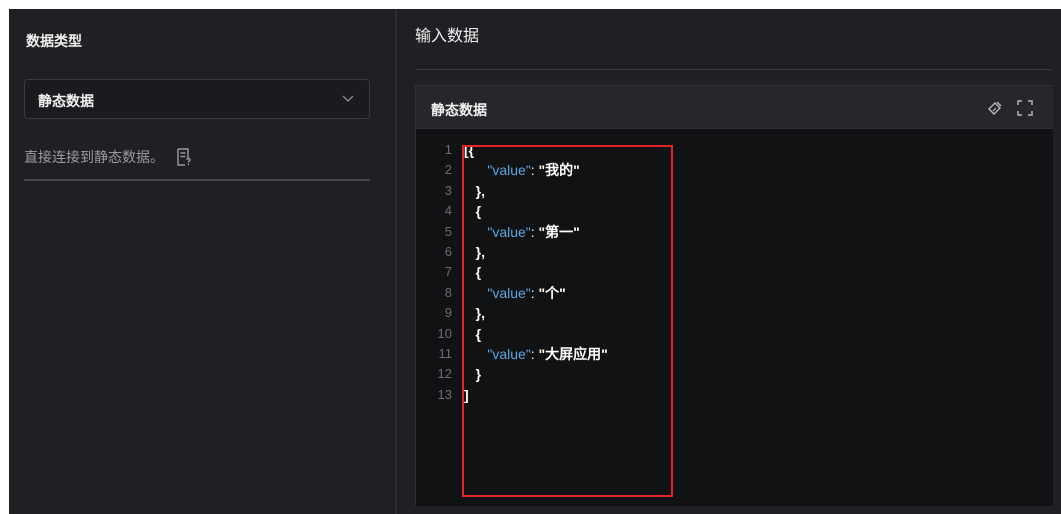 This screenshot has width=1061, height=514. Describe the element at coordinates (469, 150) in the screenshot. I see `json-bracket: [{` at that location.